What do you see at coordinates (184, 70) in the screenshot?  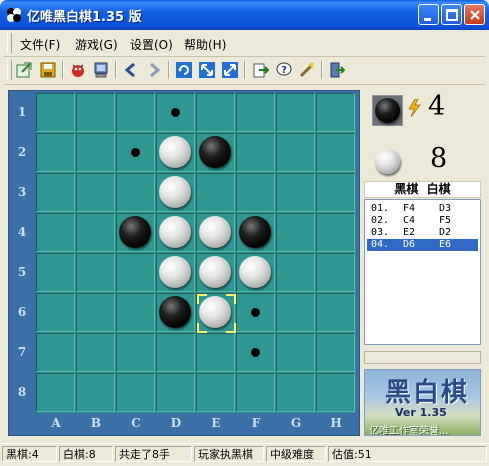 I see `refresh-button` at bounding box center [184, 70].